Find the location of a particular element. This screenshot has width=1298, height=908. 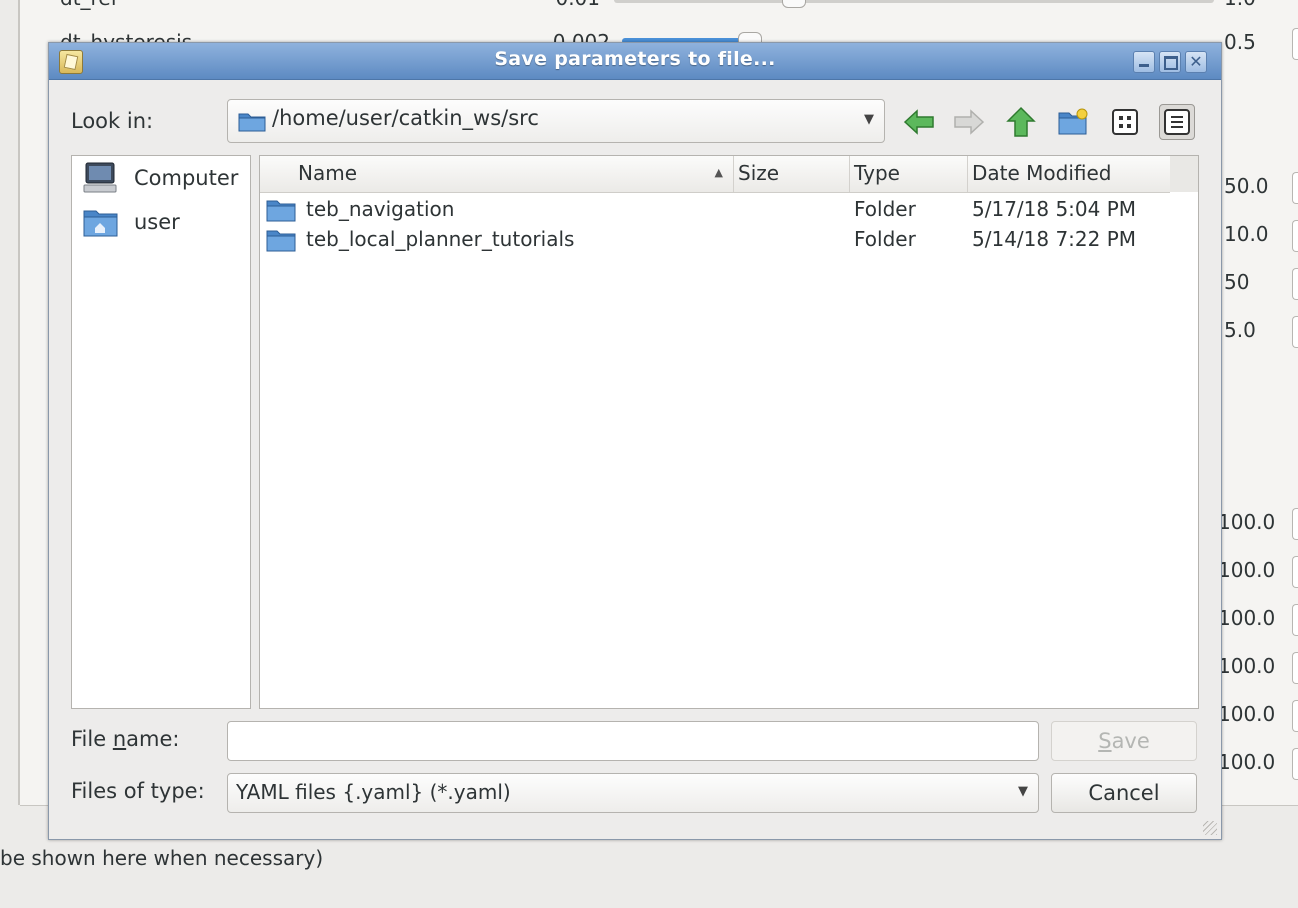

column-header-name: Name ▲ is located at coordinates (497, 174).